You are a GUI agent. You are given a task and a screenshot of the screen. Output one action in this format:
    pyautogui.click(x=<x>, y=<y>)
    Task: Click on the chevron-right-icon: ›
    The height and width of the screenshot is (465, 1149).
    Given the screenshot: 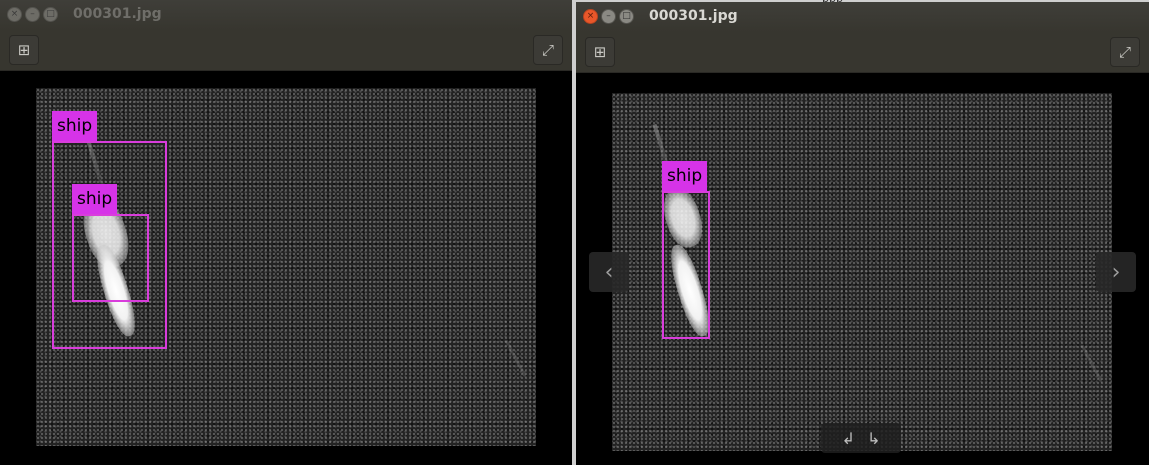 What is the action you would take?
    pyautogui.click(x=1116, y=272)
    